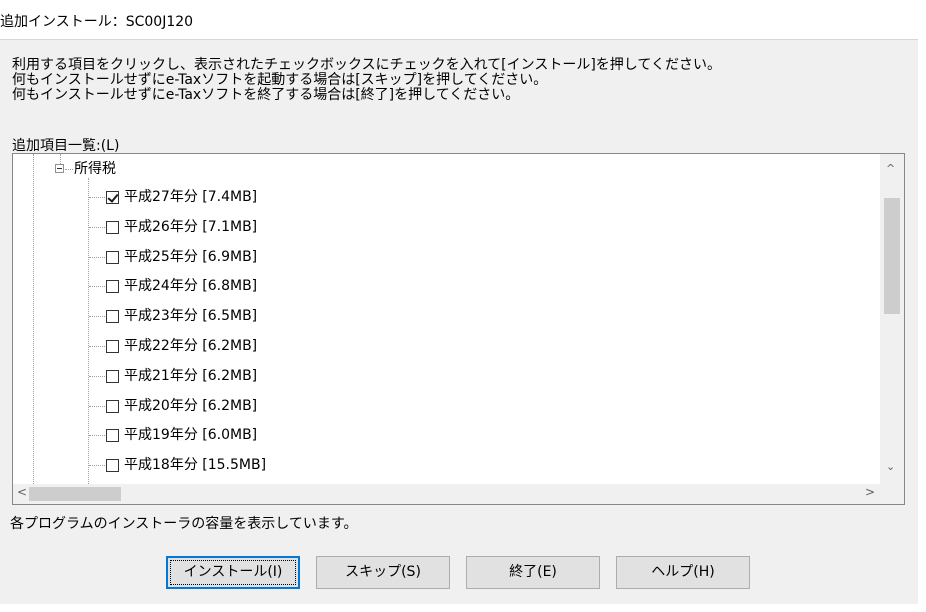 The width and height of the screenshot is (926, 612). I want to click on scroll-up-icon: ^, so click(890, 168).